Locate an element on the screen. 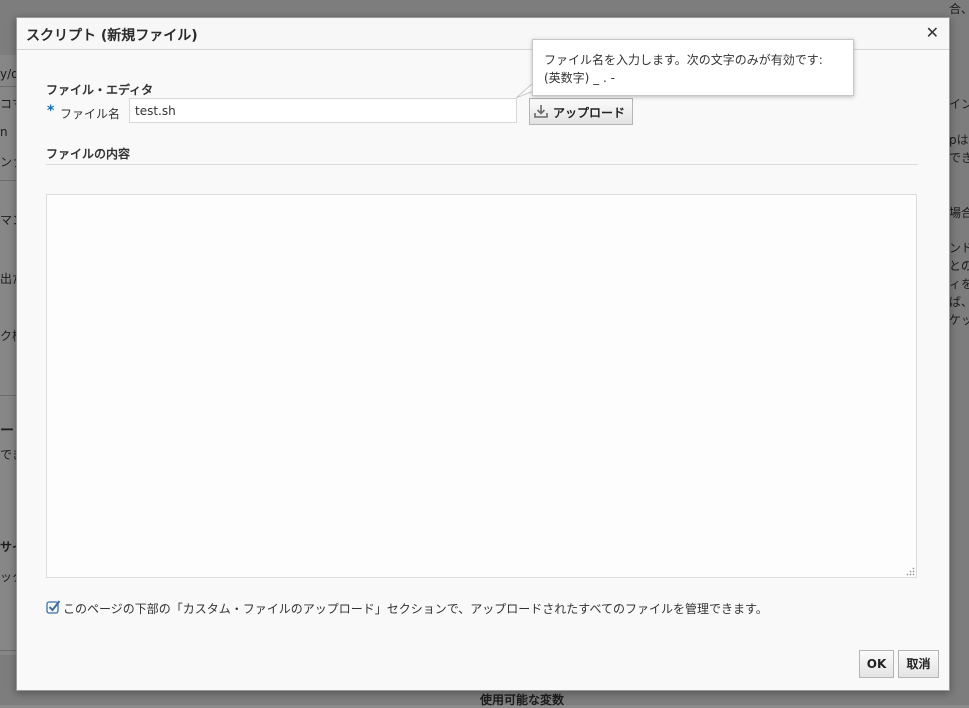 The height and width of the screenshot is (708, 969). bg-fragment: ンド( is located at coordinates (959, 248).